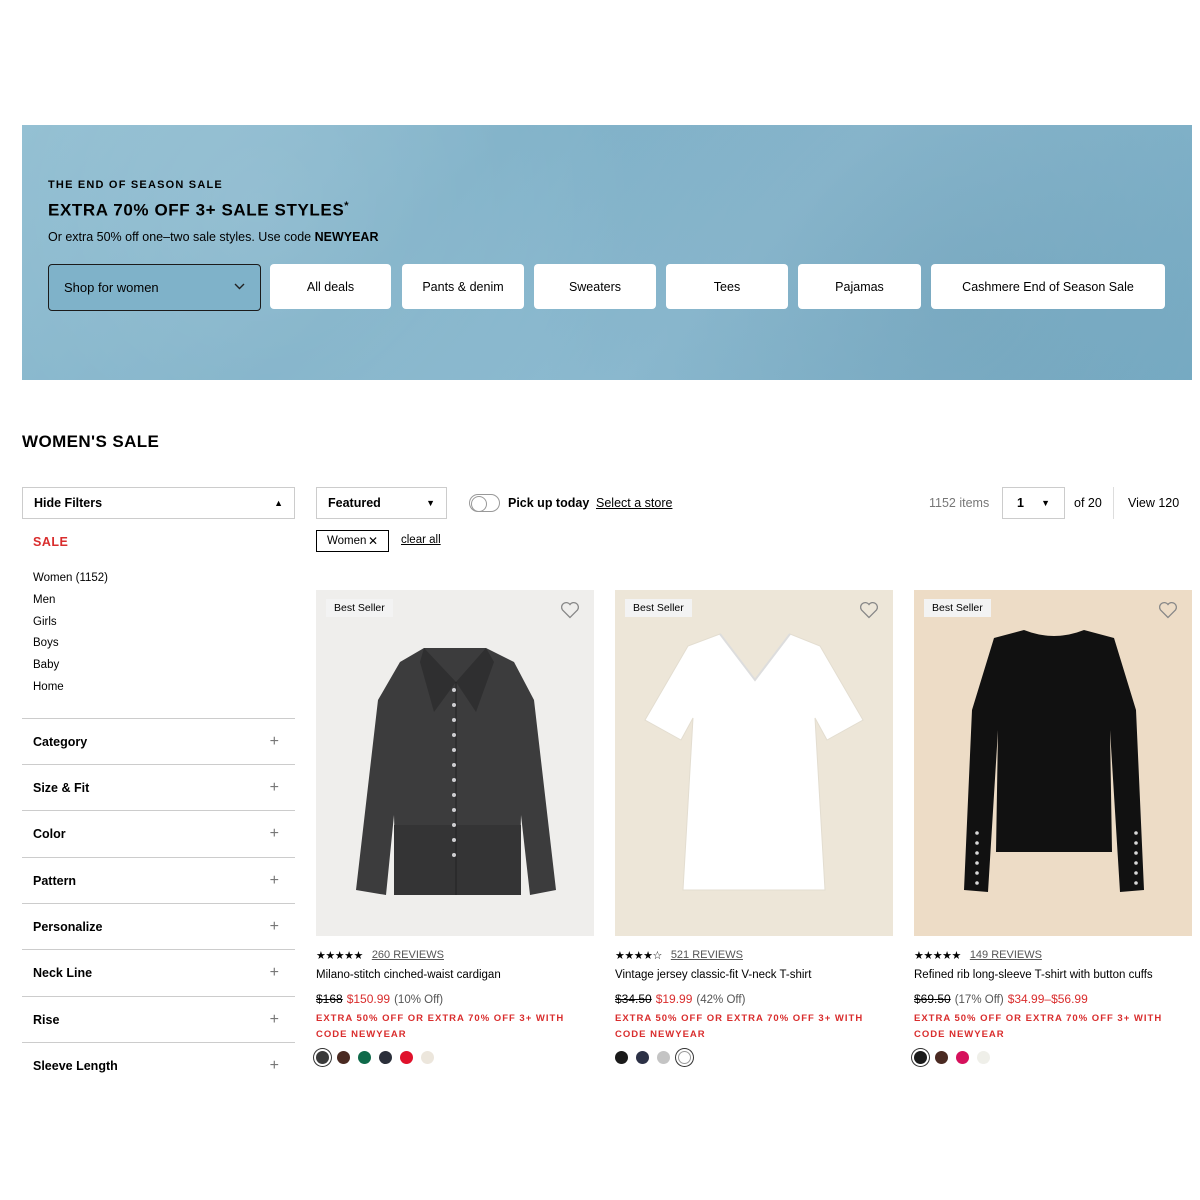 Image resolution: width=1200 pixels, height=1200 pixels. Describe the element at coordinates (75, 1065) in the screenshot. I see `filter-label: Sleeve Length` at that location.